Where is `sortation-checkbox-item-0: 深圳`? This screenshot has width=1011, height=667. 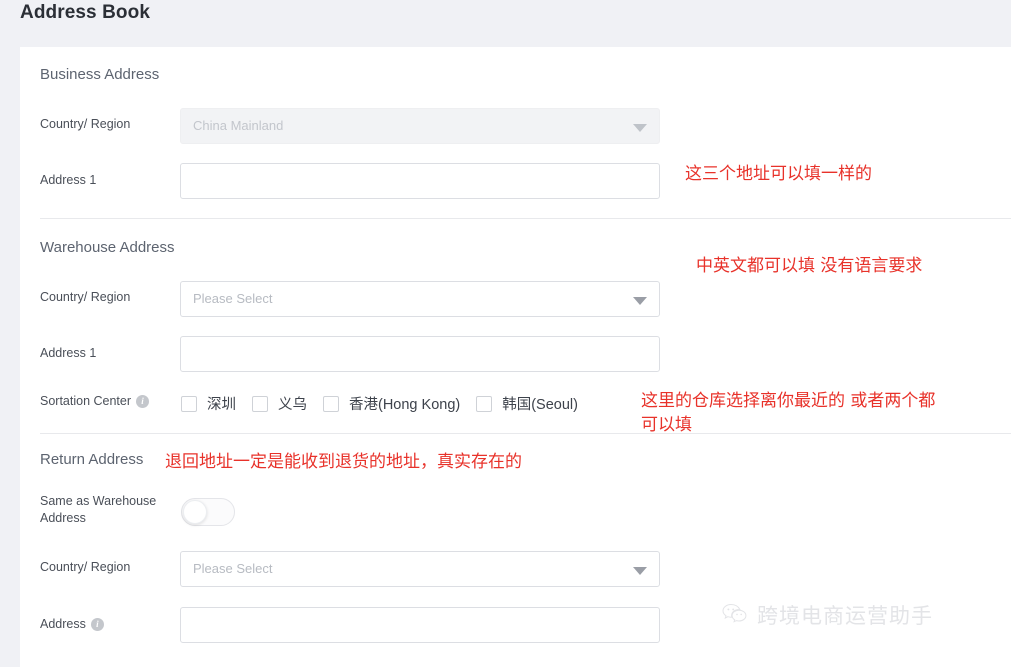 sortation-checkbox-item-0: 深圳 is located at coordinates (208, 403).